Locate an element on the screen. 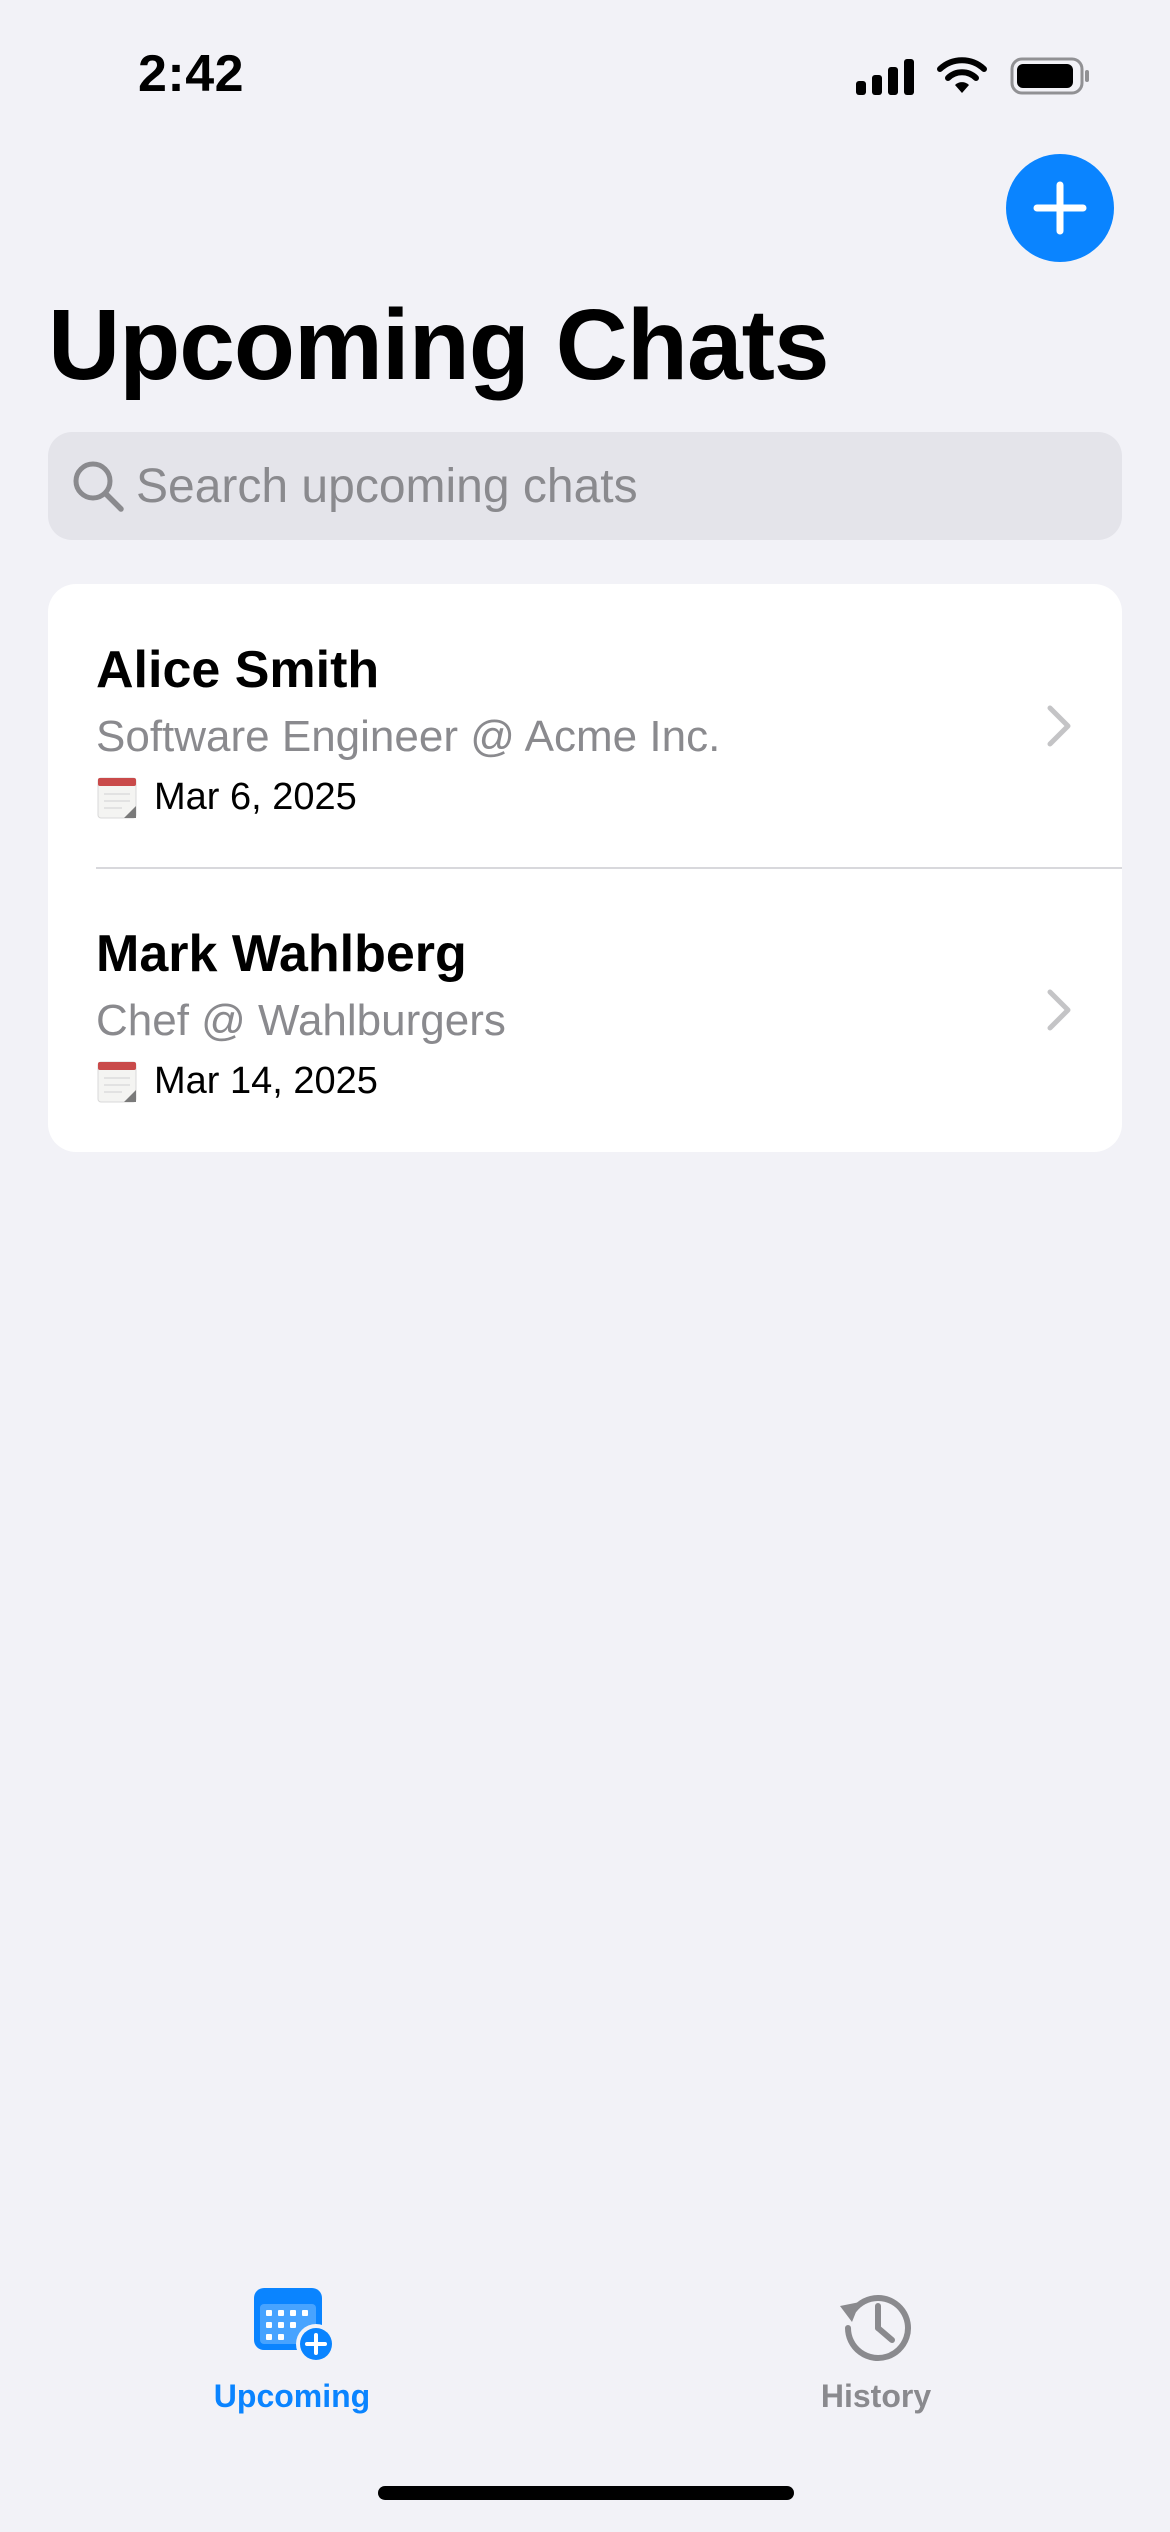  page-title: Upcoming Chats is located at coordinates (438, 345).